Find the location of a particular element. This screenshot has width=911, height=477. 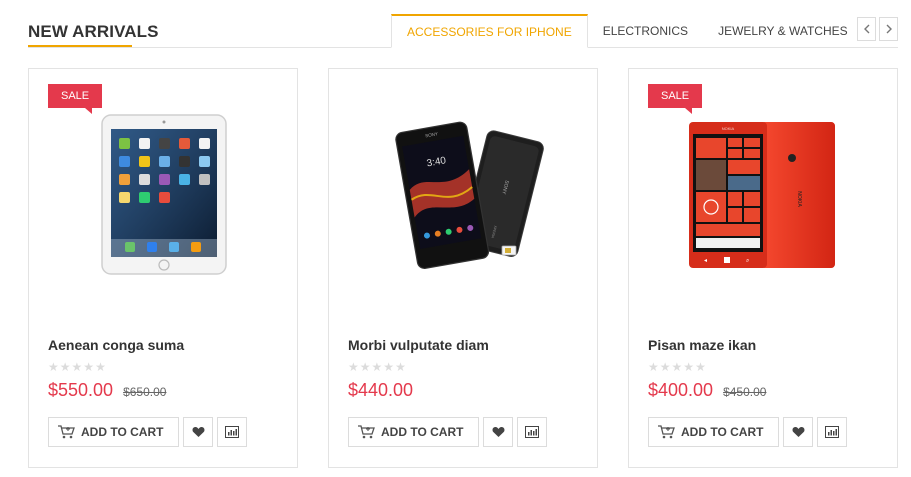

tab-accessories-for-iphone: ACCESSORIES FOR IPHONE is located at coordinates (489, 31).